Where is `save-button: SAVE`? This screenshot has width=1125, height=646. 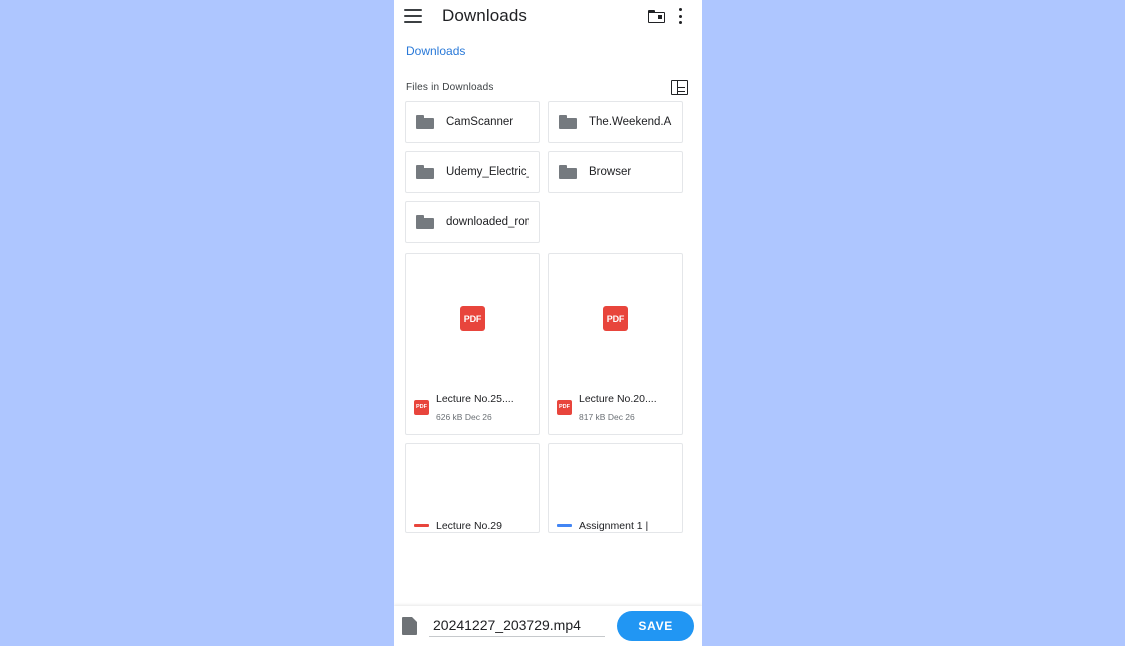 save-button: SAVE is located at coordinates (655, 626).